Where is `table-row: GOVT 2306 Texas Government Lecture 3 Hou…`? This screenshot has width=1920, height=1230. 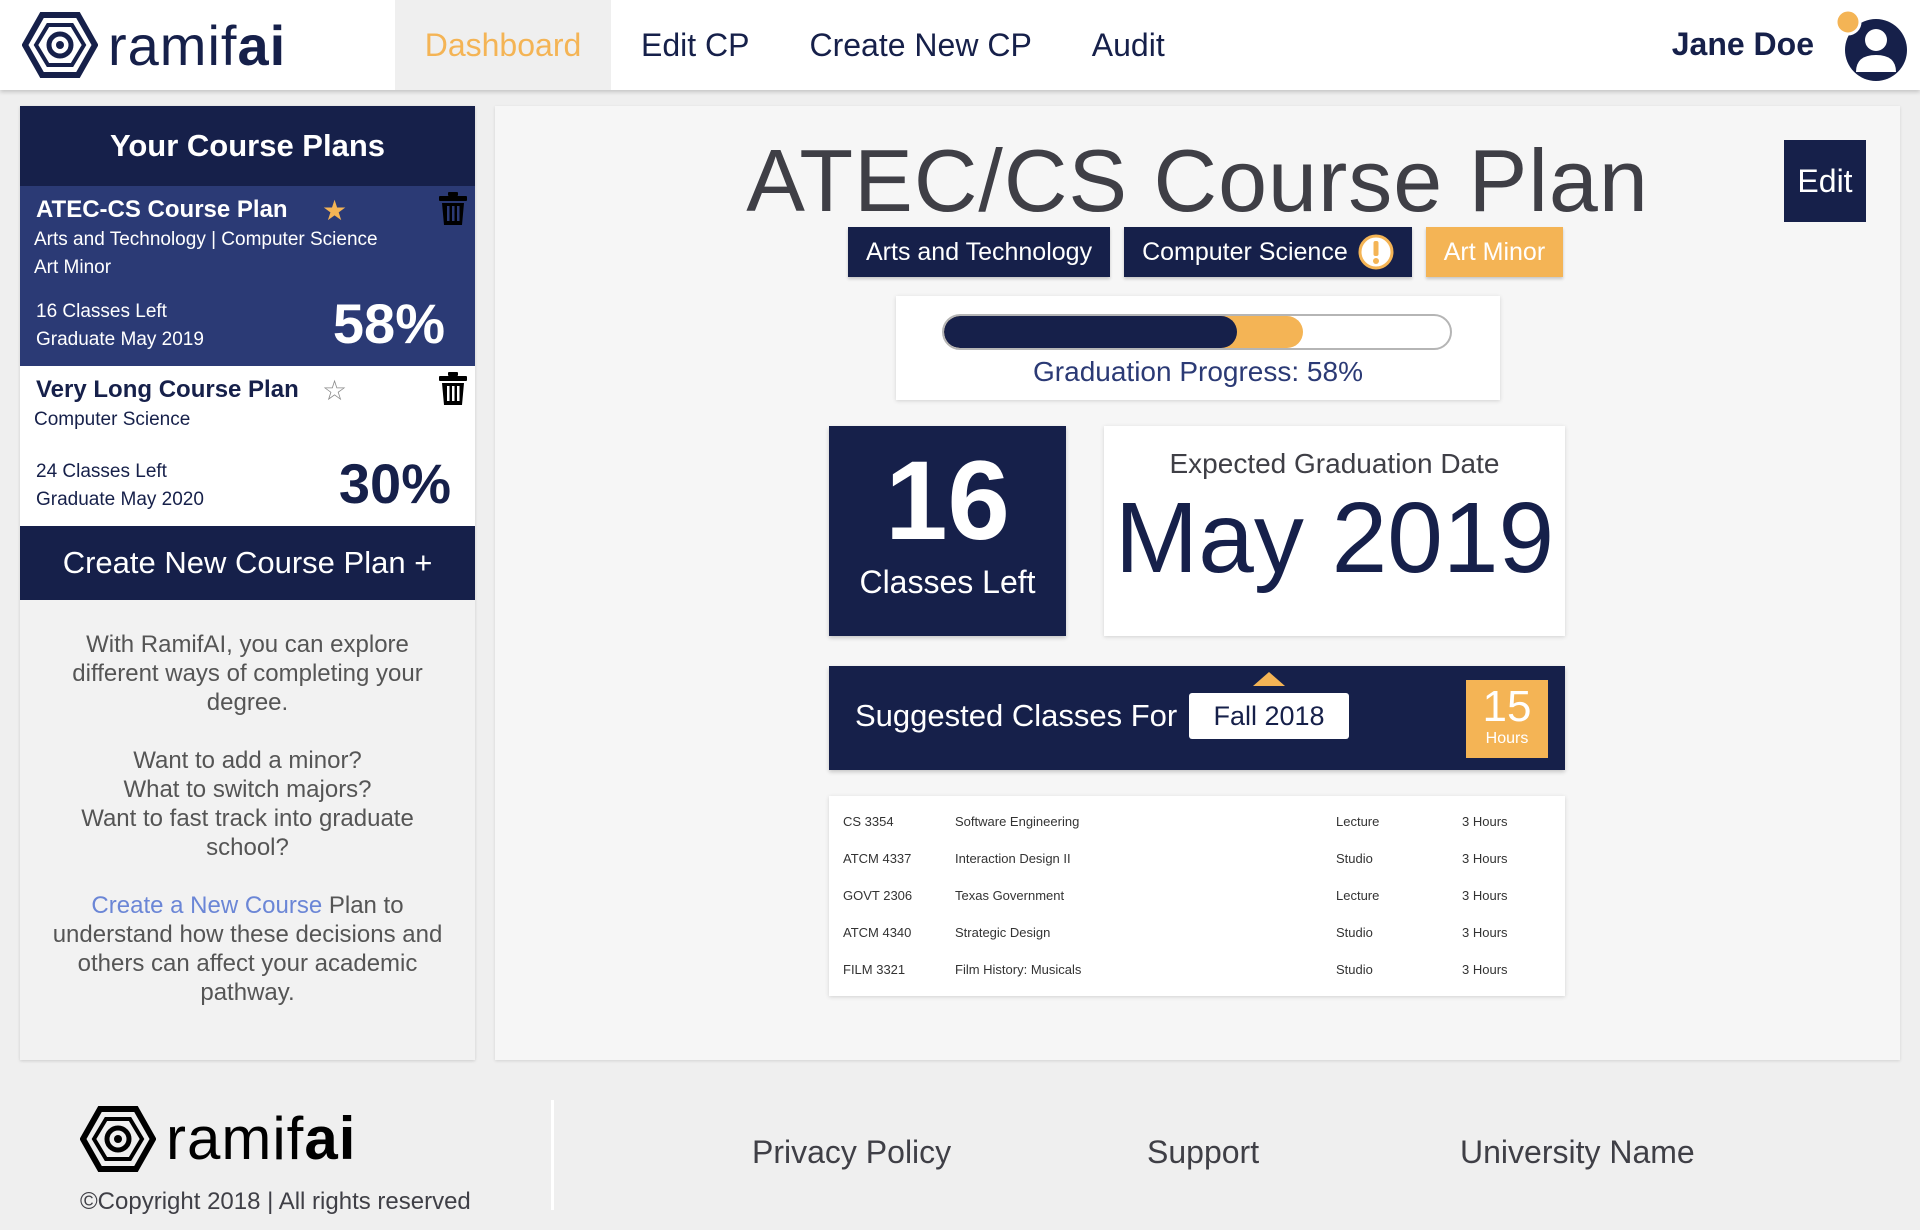 table-row: GOVT 2306 Texas Government Lecture 3 Hou… is located at coordinates (1197, 895).